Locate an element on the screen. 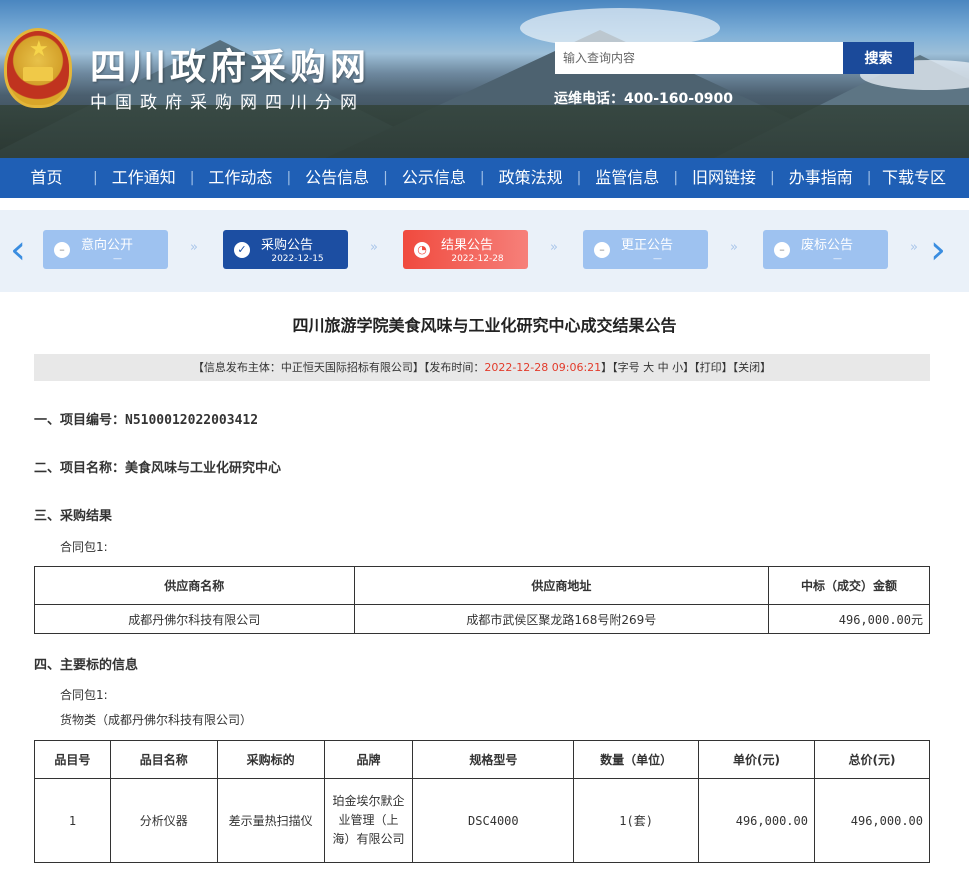 The width and height of the screenshot is (969, 881). nav-item-supervision: 监管信息 is located at coordinates (627, 178).